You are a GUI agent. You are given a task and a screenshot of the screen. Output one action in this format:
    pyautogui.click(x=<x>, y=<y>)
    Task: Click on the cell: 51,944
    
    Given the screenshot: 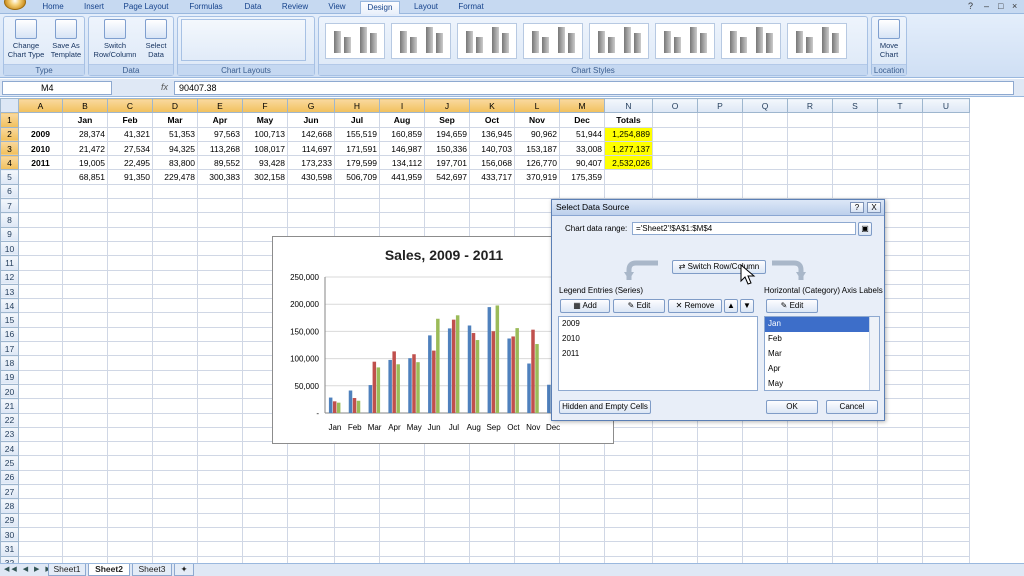 What is the action you would take?
    pyautogui.click(x=582, y=134)
    